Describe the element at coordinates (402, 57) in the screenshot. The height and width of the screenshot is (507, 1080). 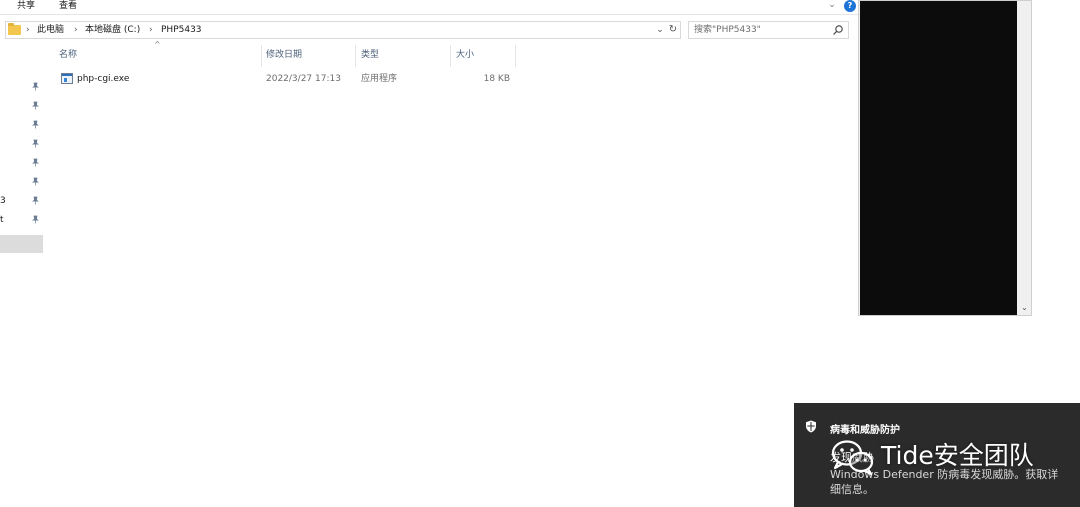
I see `column-header-type: 类型` at that location.